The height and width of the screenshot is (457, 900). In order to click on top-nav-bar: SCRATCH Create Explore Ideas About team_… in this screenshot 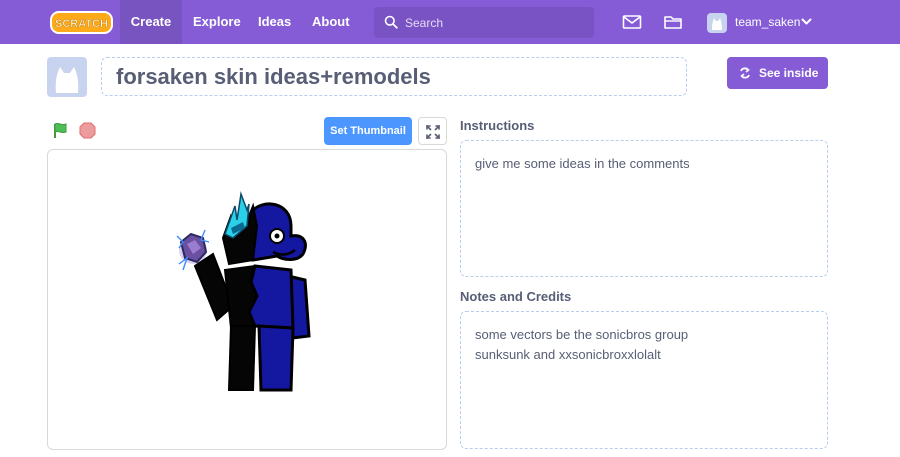, I will do `click(450, 22)`.